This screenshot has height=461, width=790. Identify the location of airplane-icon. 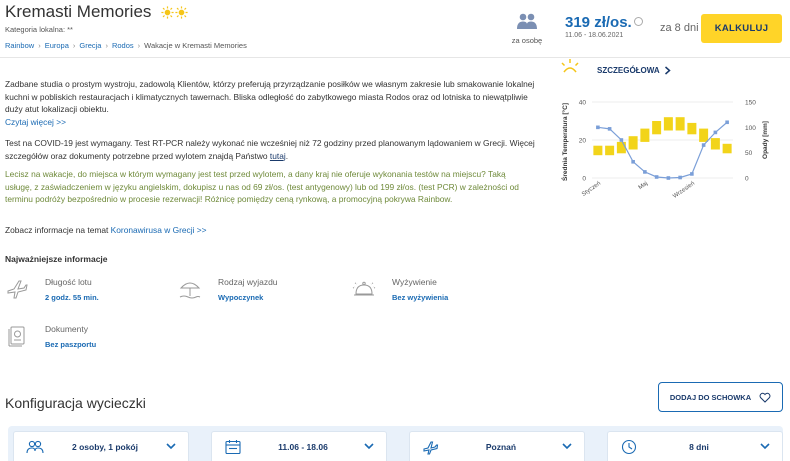
(17, 289).